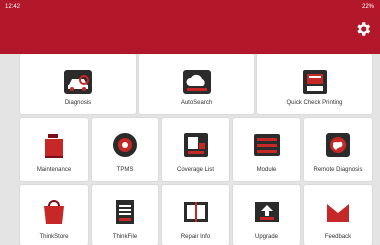 This screenshot has height=245, width=380. I want to click on tile-label: AutoSearch, so click(196, 103).